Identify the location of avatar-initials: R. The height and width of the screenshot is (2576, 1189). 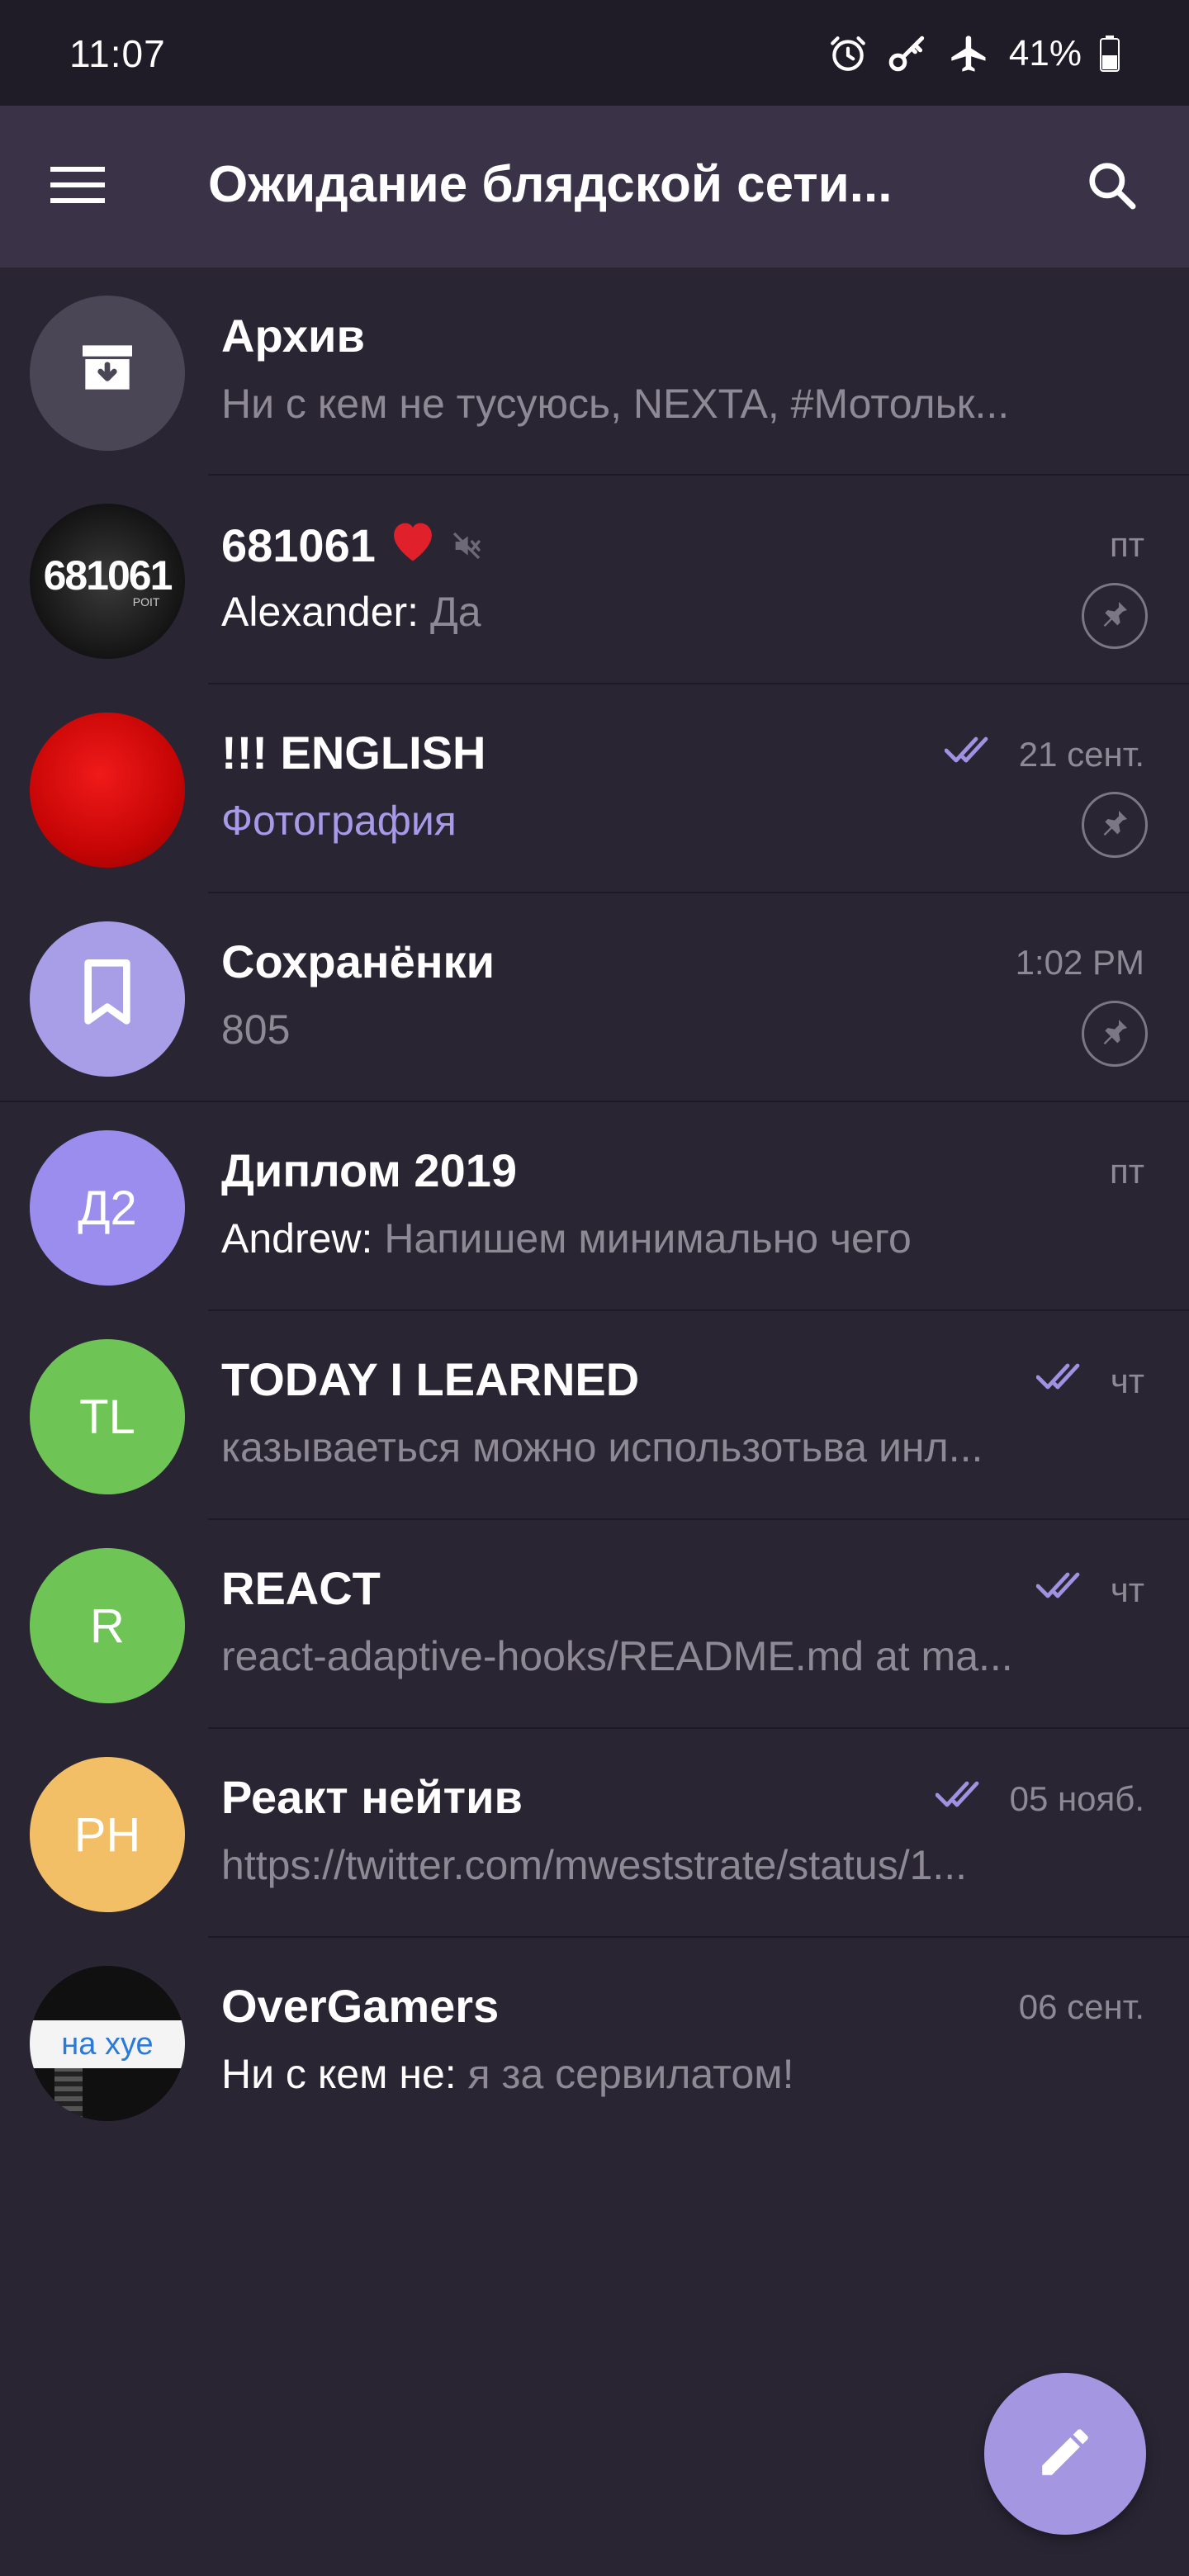
(107, 1625).